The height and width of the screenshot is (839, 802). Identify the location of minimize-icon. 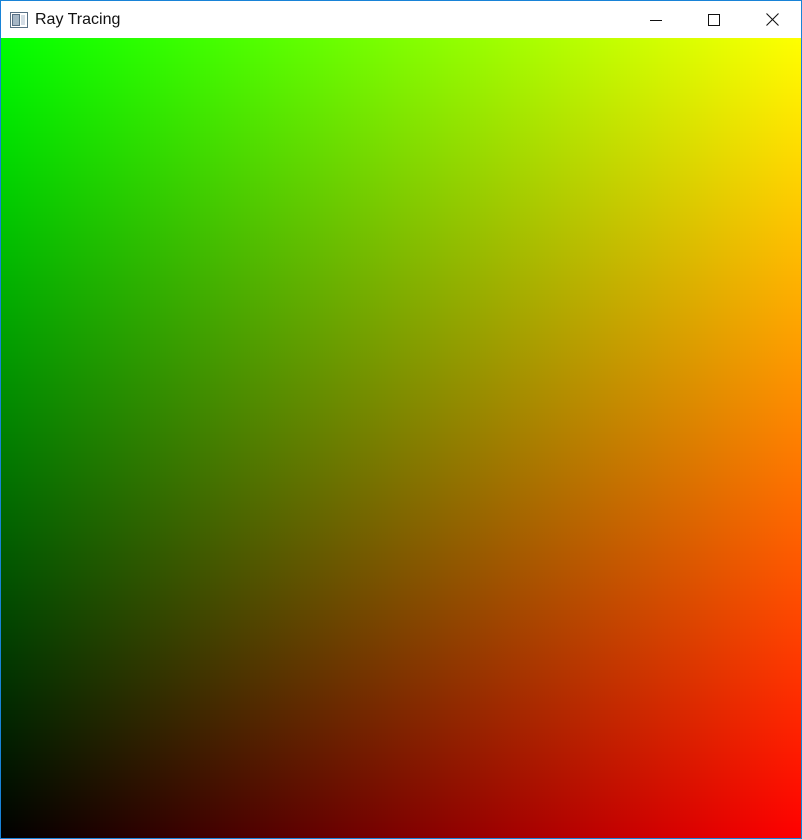
(656, 20).